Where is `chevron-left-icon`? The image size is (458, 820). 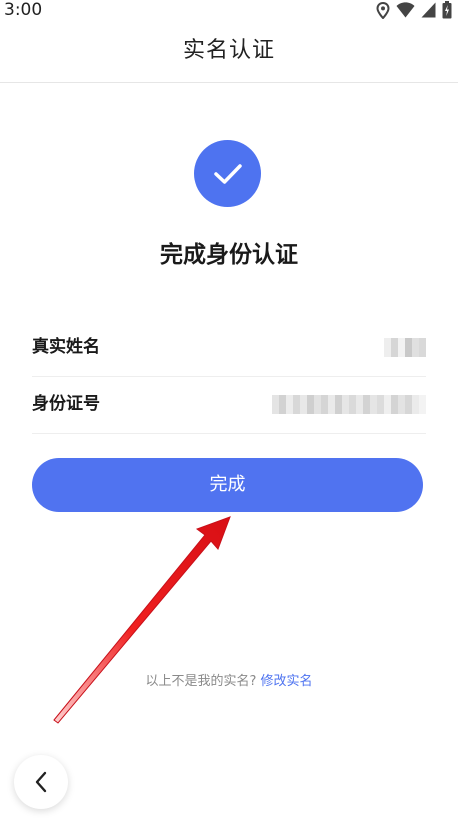 chevron-left-icon is located at coordinates (41, 782).